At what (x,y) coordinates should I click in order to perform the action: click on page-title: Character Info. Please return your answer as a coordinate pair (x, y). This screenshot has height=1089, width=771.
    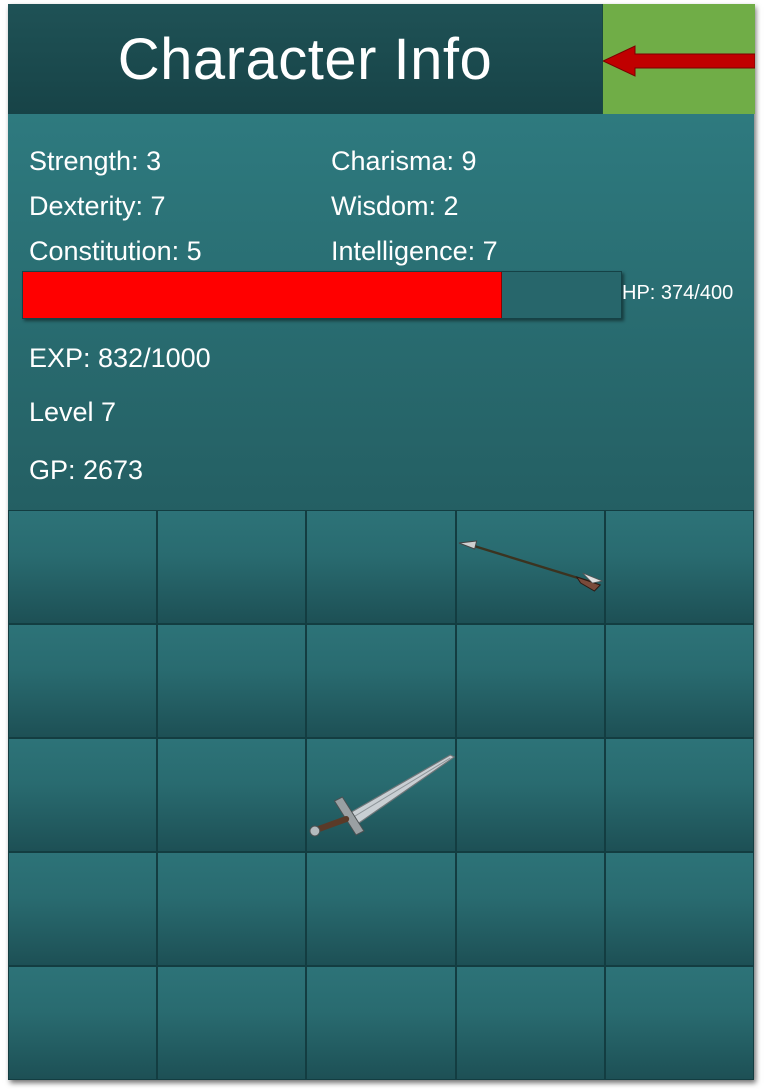
    Looking at the image, I should click on (305, 59).